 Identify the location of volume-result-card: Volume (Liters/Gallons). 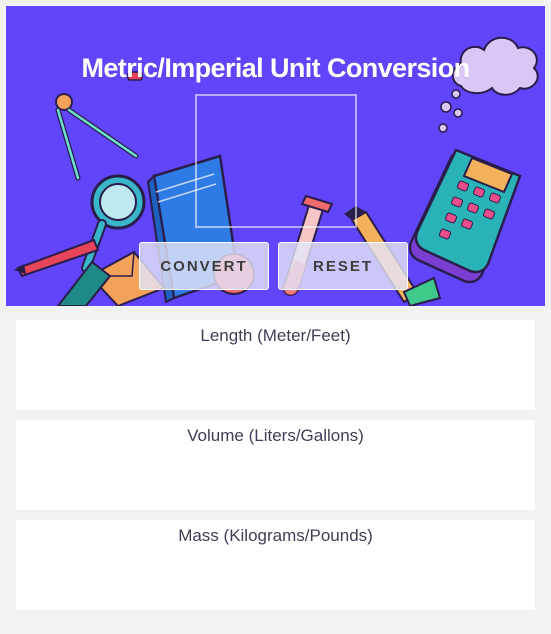
(275, 465).